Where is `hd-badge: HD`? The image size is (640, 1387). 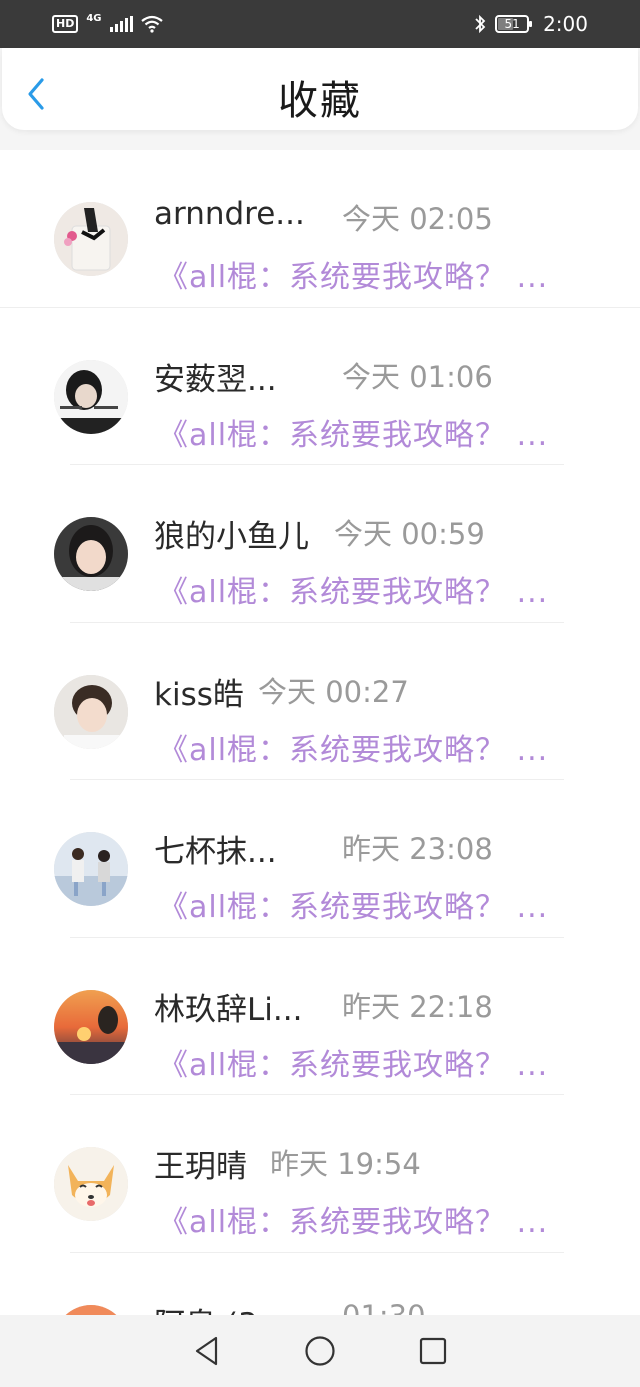 hd-badge: HD is located at coordinates (65, 24).